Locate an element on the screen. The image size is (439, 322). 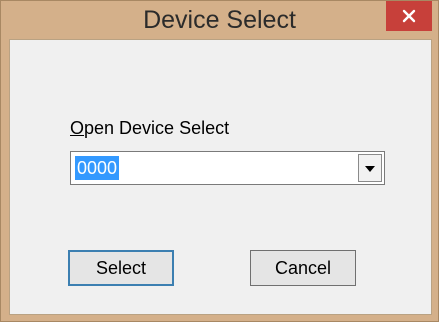
chevron-down-icon is located at coordinates (370, 168).